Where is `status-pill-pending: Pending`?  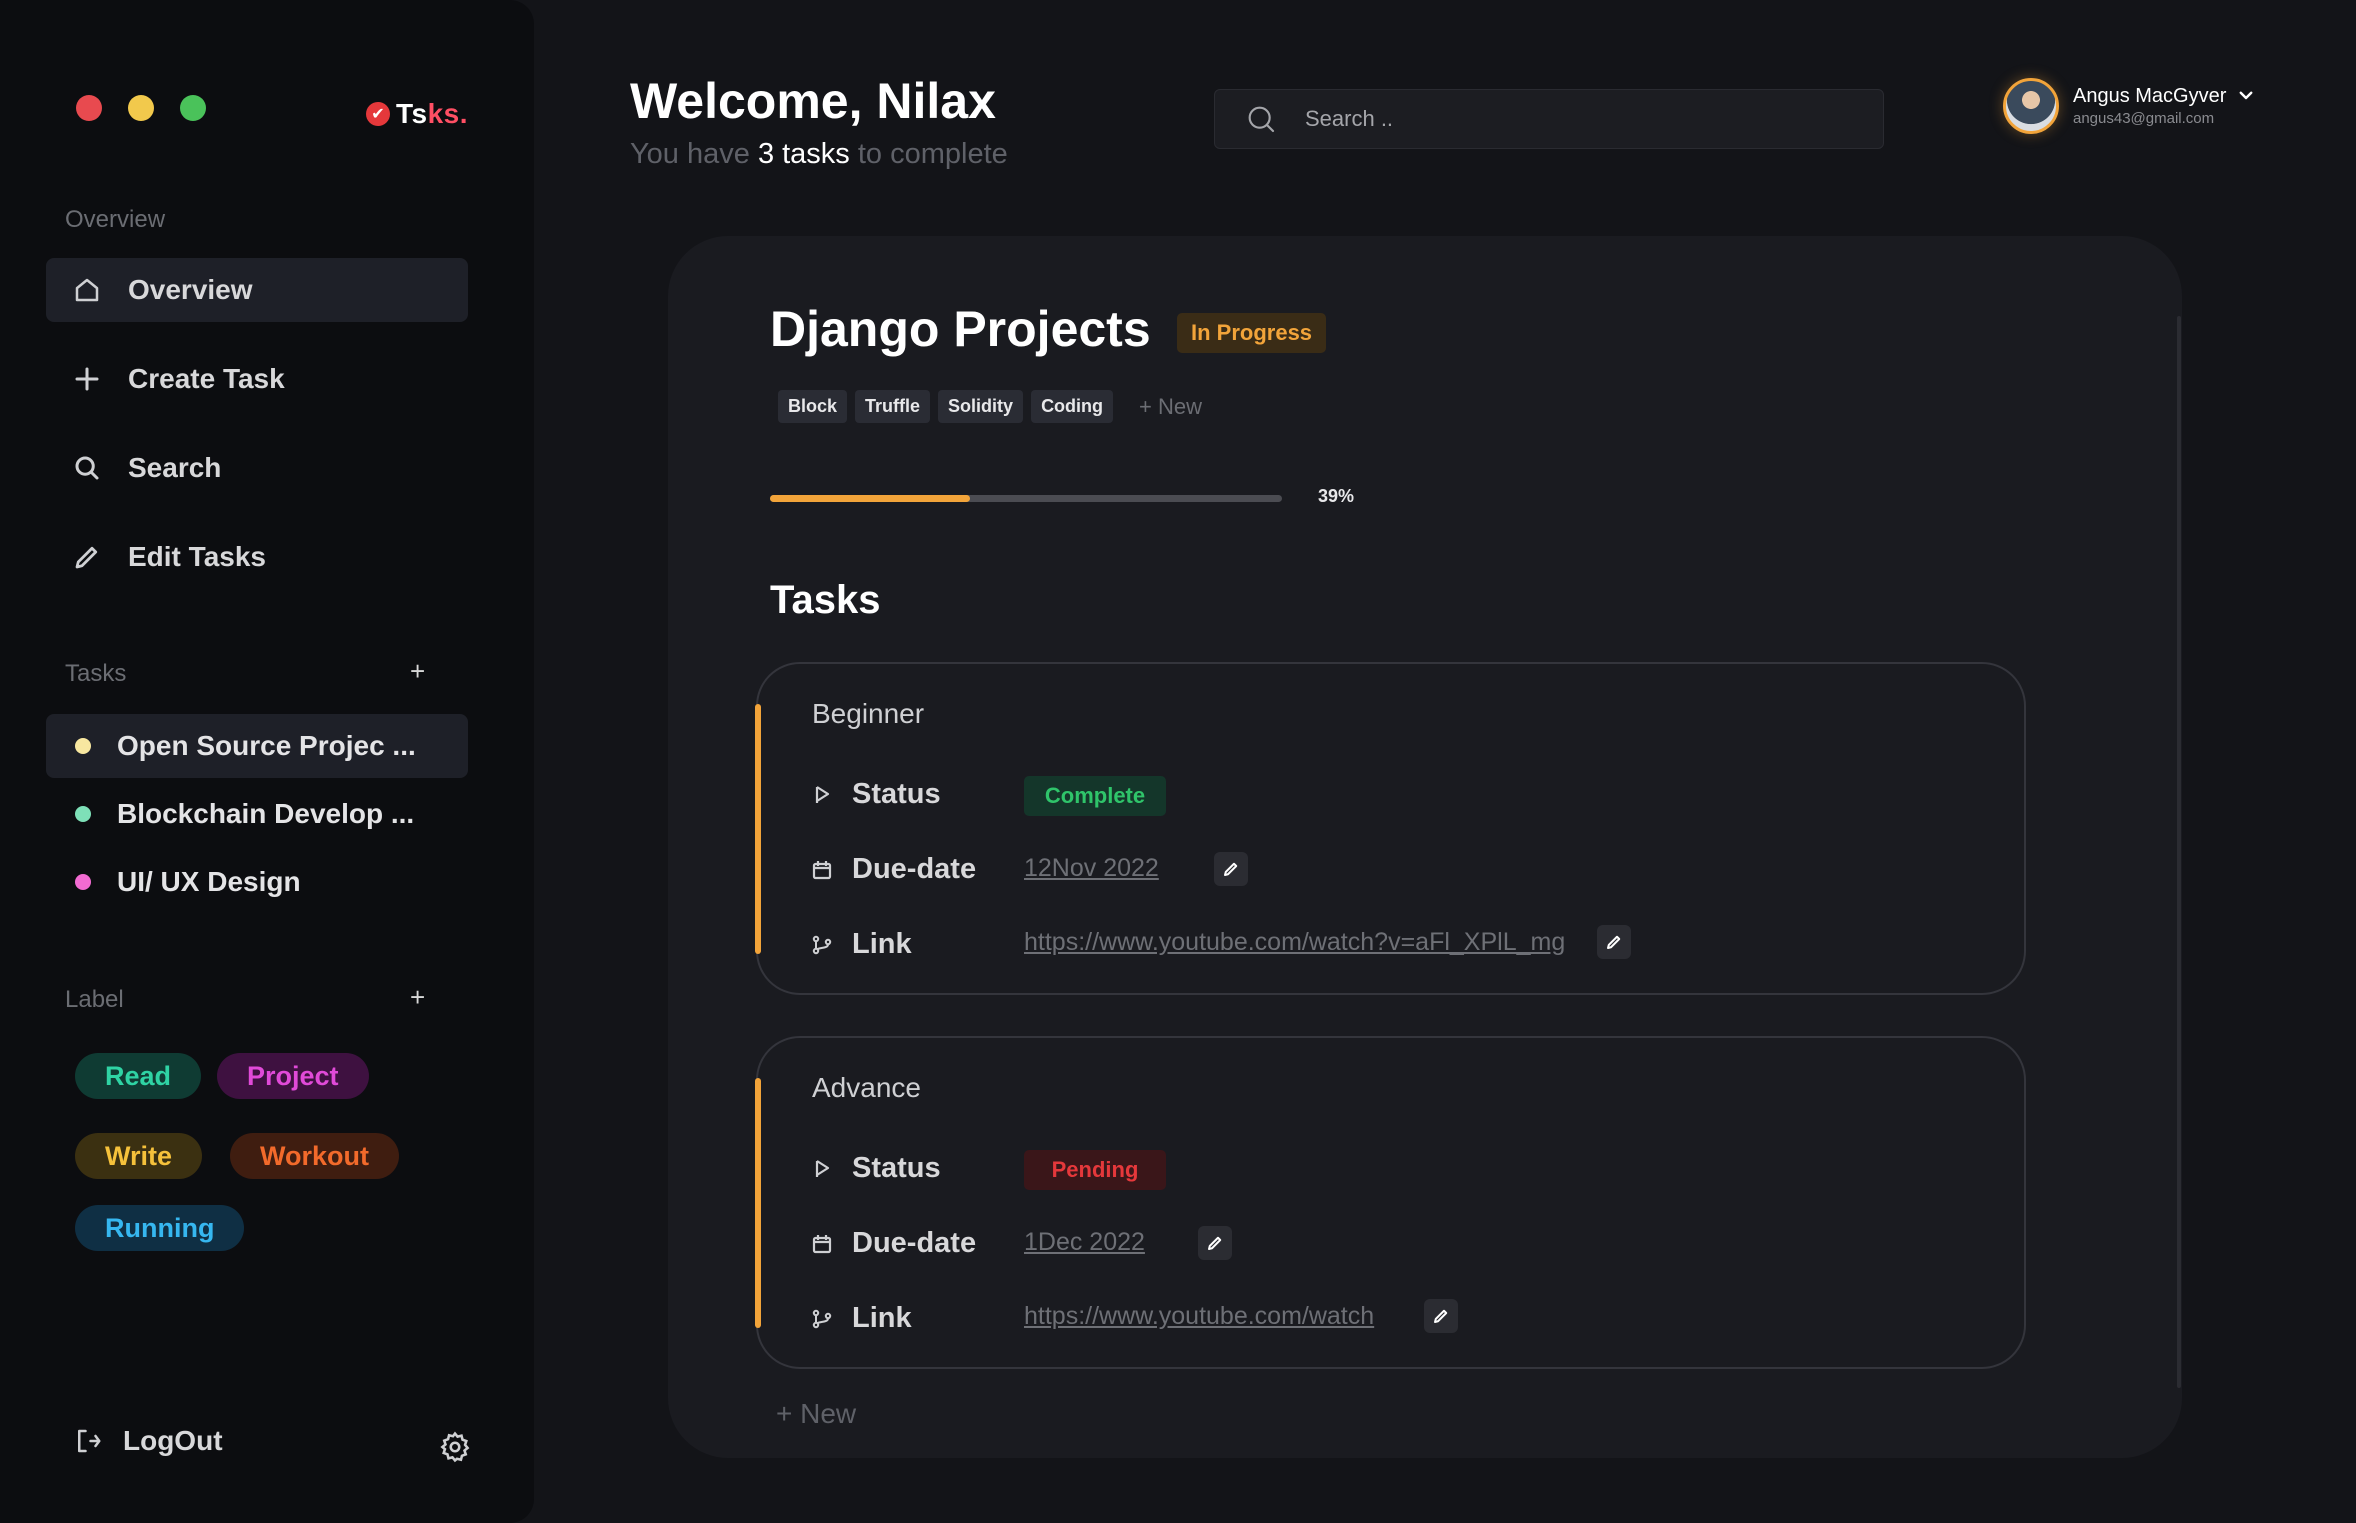
status-pill-pending: Pending is located at coordinates (1095, 1170).